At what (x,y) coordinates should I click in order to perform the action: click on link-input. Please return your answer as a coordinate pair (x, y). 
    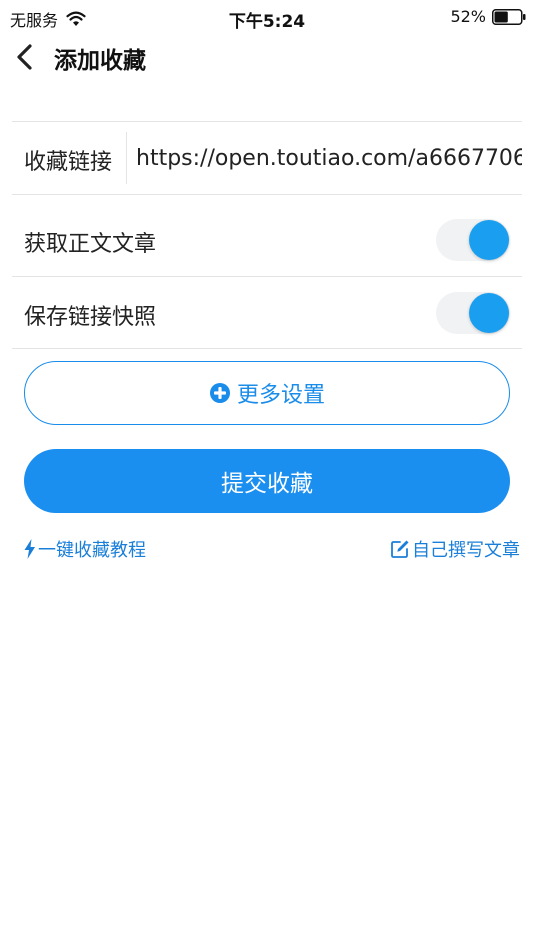
    Looking at the image, I should click on (329, 158).